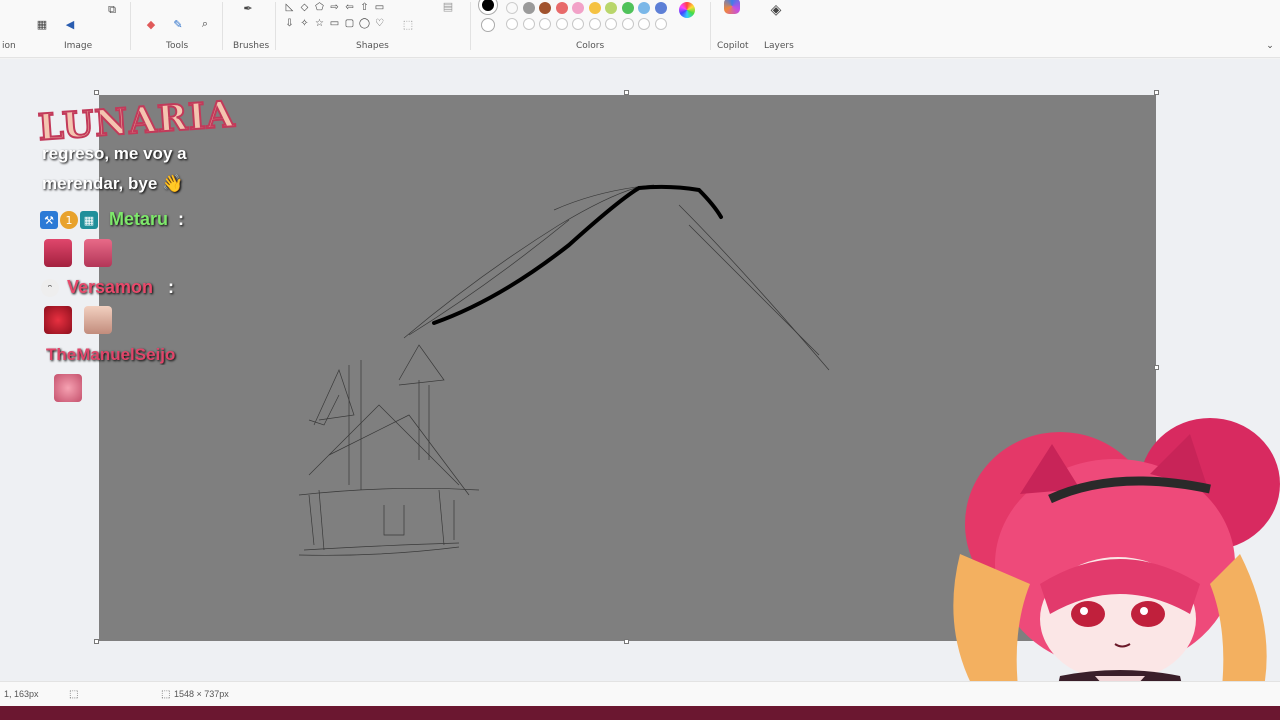 This screenshot has width=1280, height=720. I want to click on chat-username: Metaru, so click(139, 219).